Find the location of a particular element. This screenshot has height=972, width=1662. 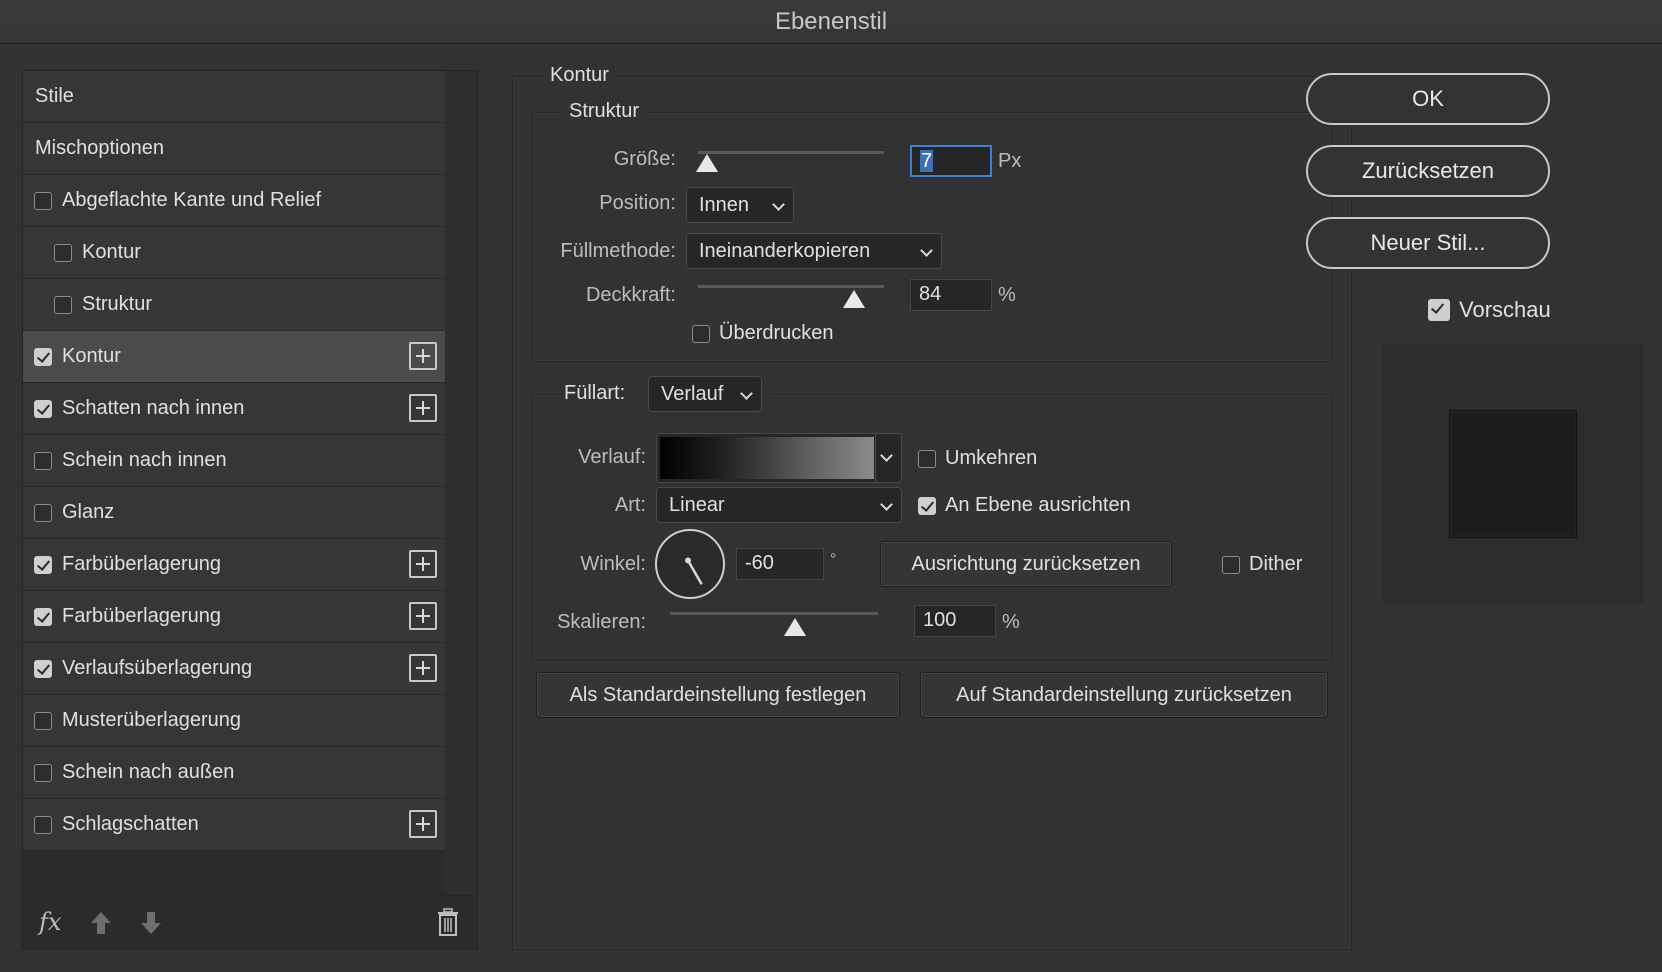

blend-mode-value: Ineinanderkopieren is located at coordinates (785, 251).